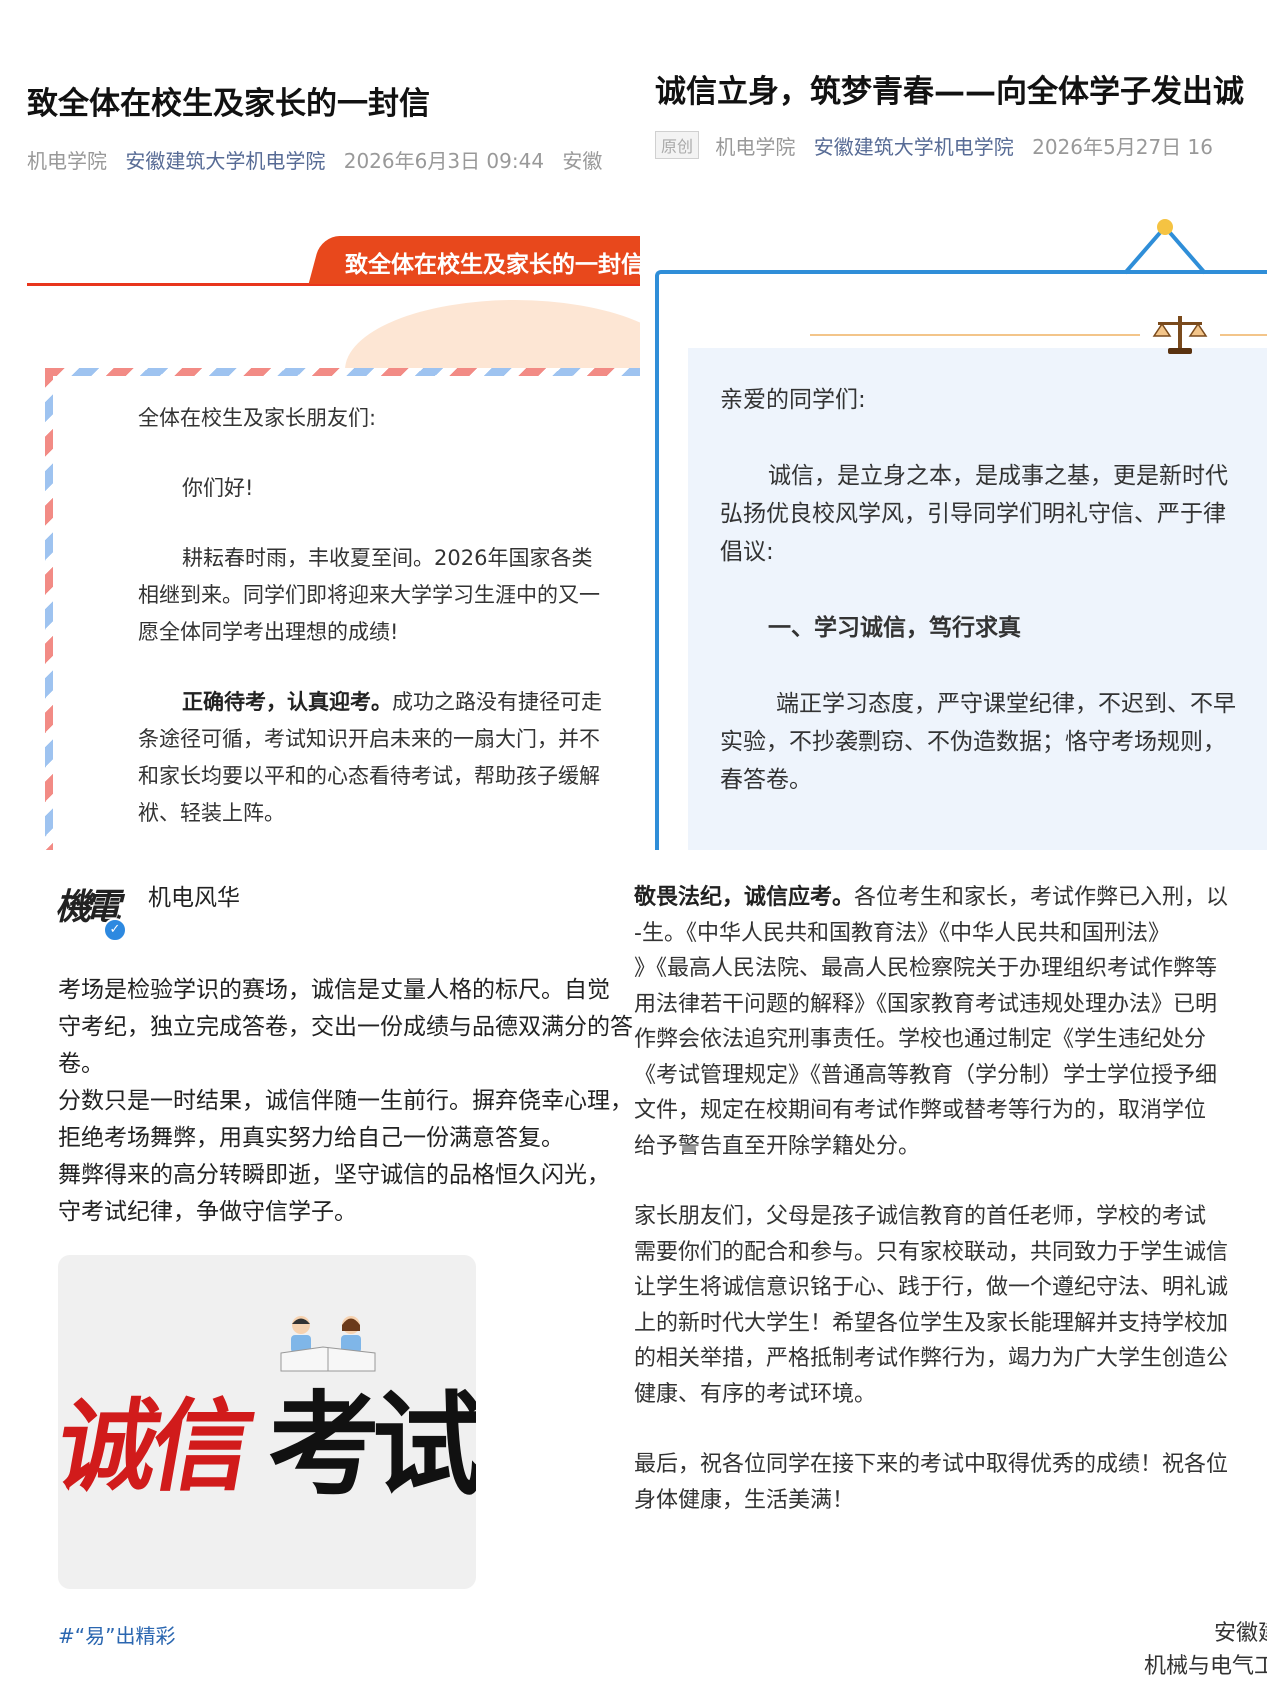 The width and height of the screenshot is (1267, 1690). What do you see at coordinates (444, 161) in the screenshot?
I see `meta-date: 2026年6月3日 09:44` at bounding box center [444, 161].